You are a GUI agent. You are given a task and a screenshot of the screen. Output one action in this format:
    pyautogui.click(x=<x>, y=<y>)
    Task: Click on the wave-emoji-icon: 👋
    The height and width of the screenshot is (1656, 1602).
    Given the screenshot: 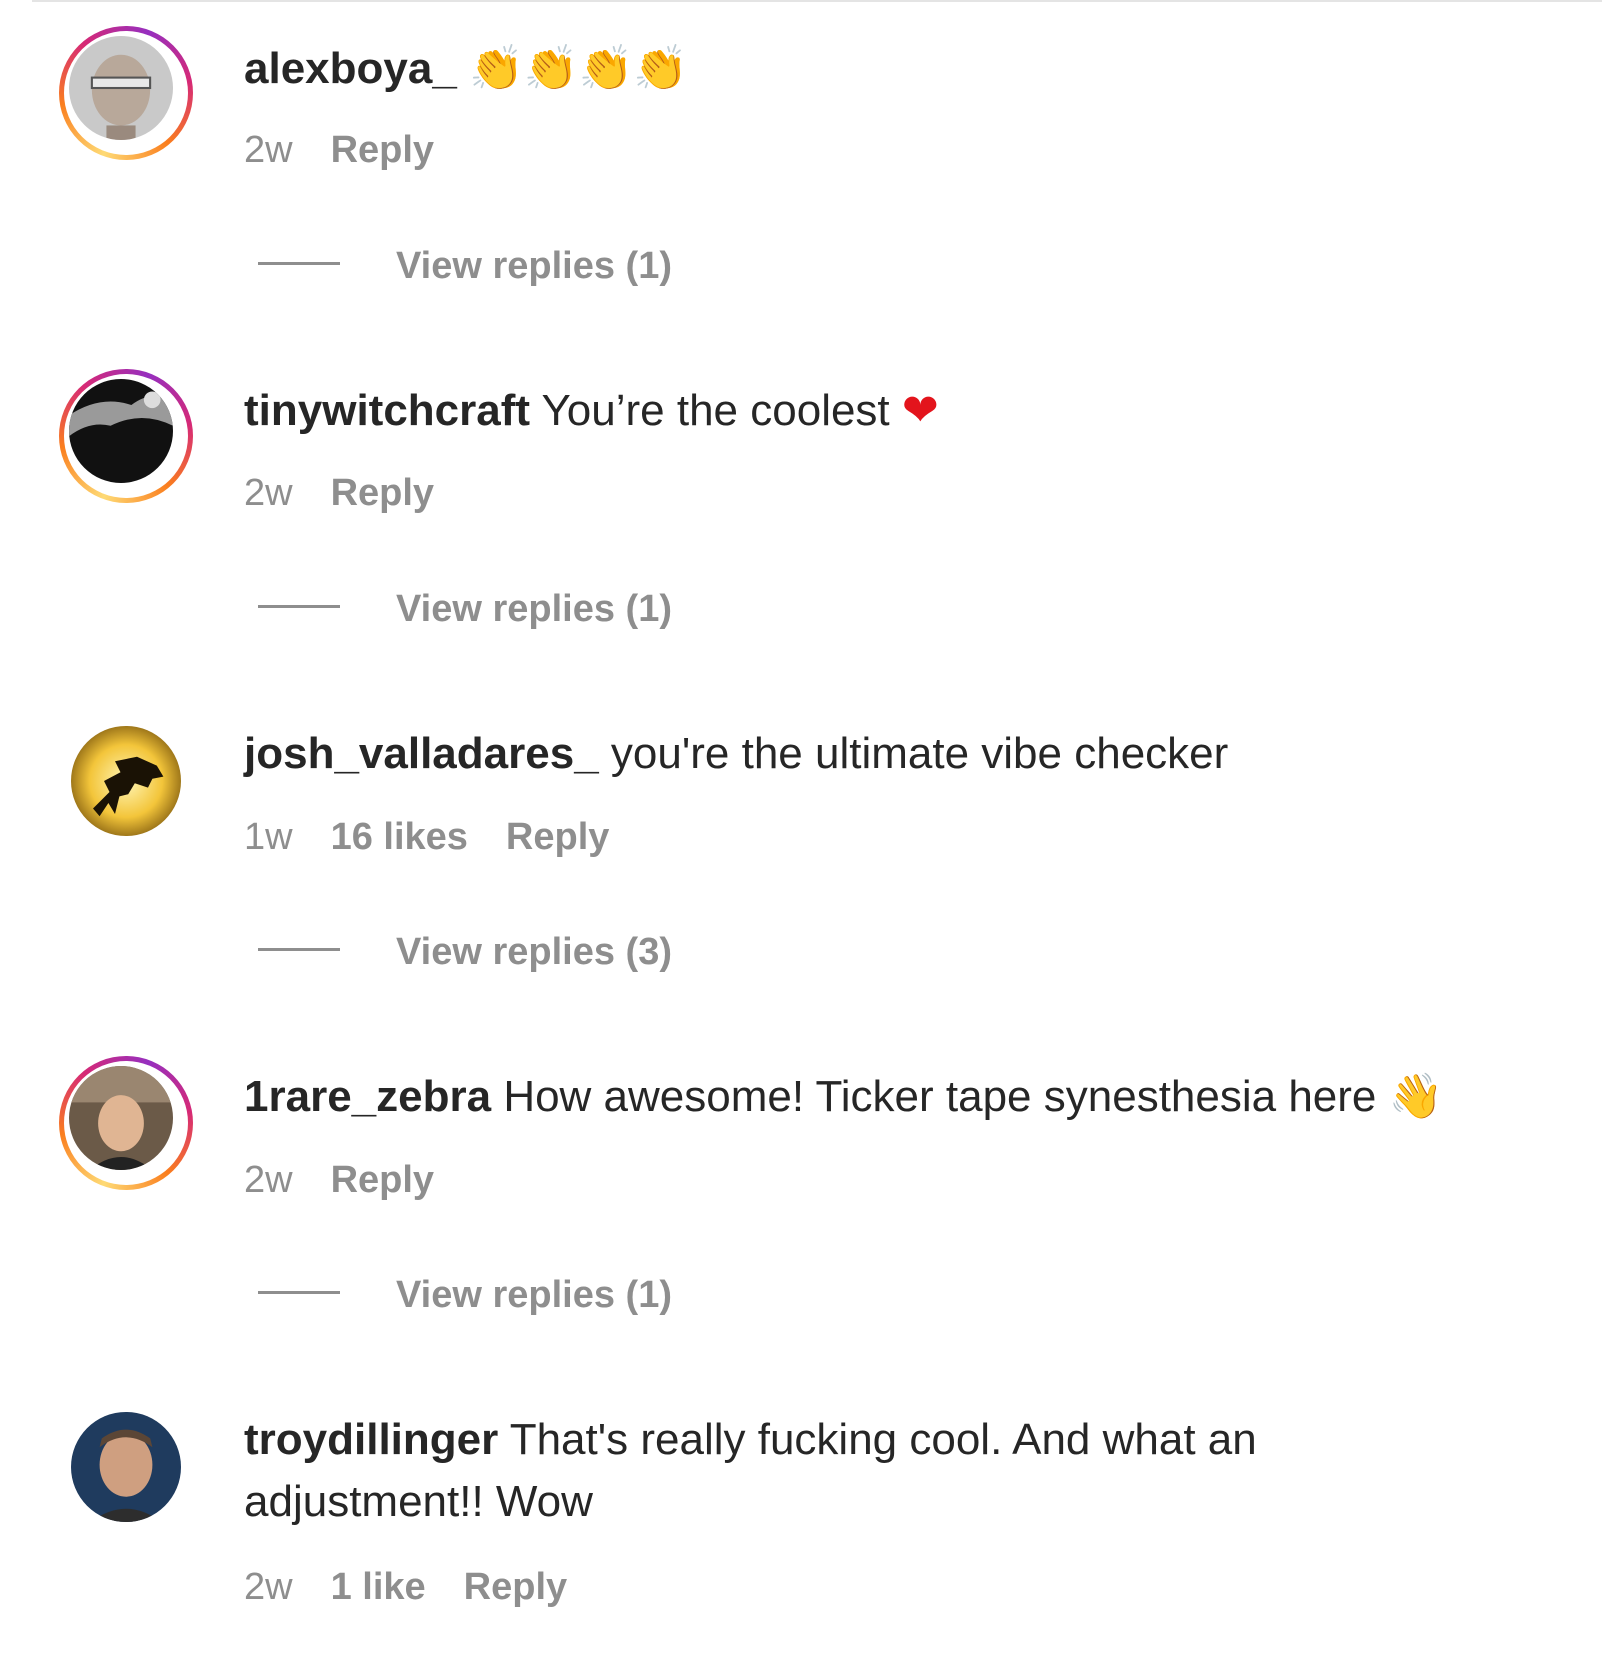 What is the action you would take?
    pyautogui.click(x=1416, y=1096)
    